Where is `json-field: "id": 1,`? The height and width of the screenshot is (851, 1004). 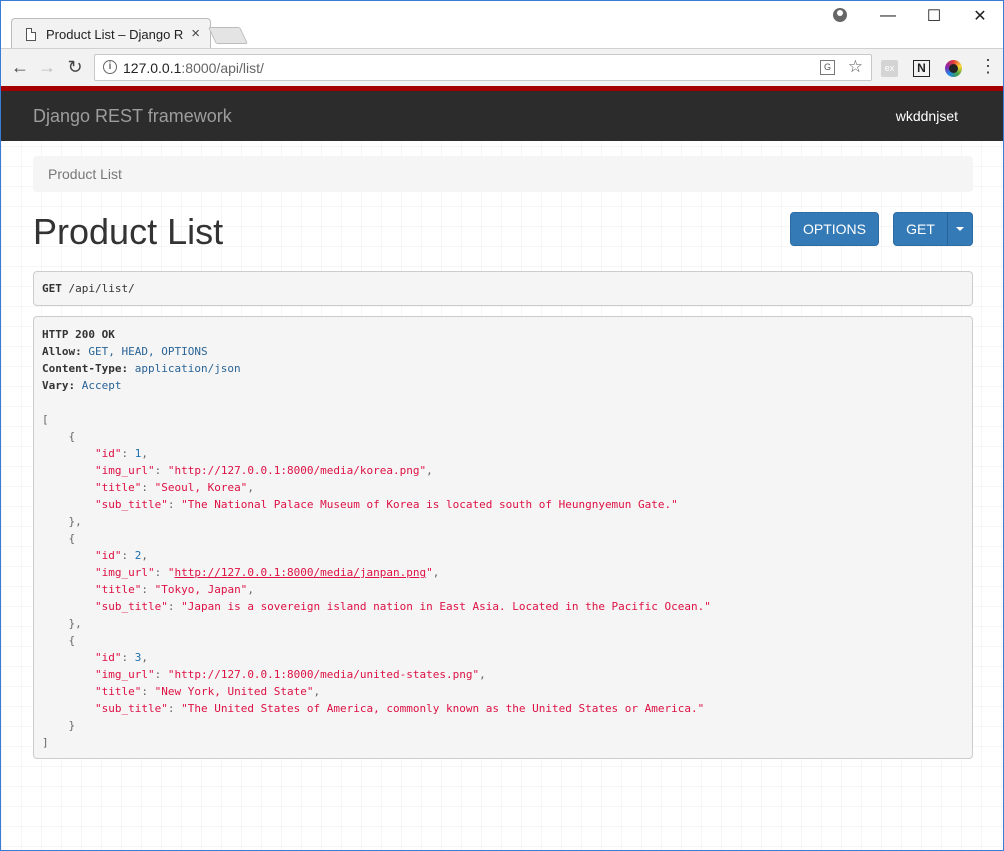
json-field: "id": 1, is located at coordinates (121, 453).